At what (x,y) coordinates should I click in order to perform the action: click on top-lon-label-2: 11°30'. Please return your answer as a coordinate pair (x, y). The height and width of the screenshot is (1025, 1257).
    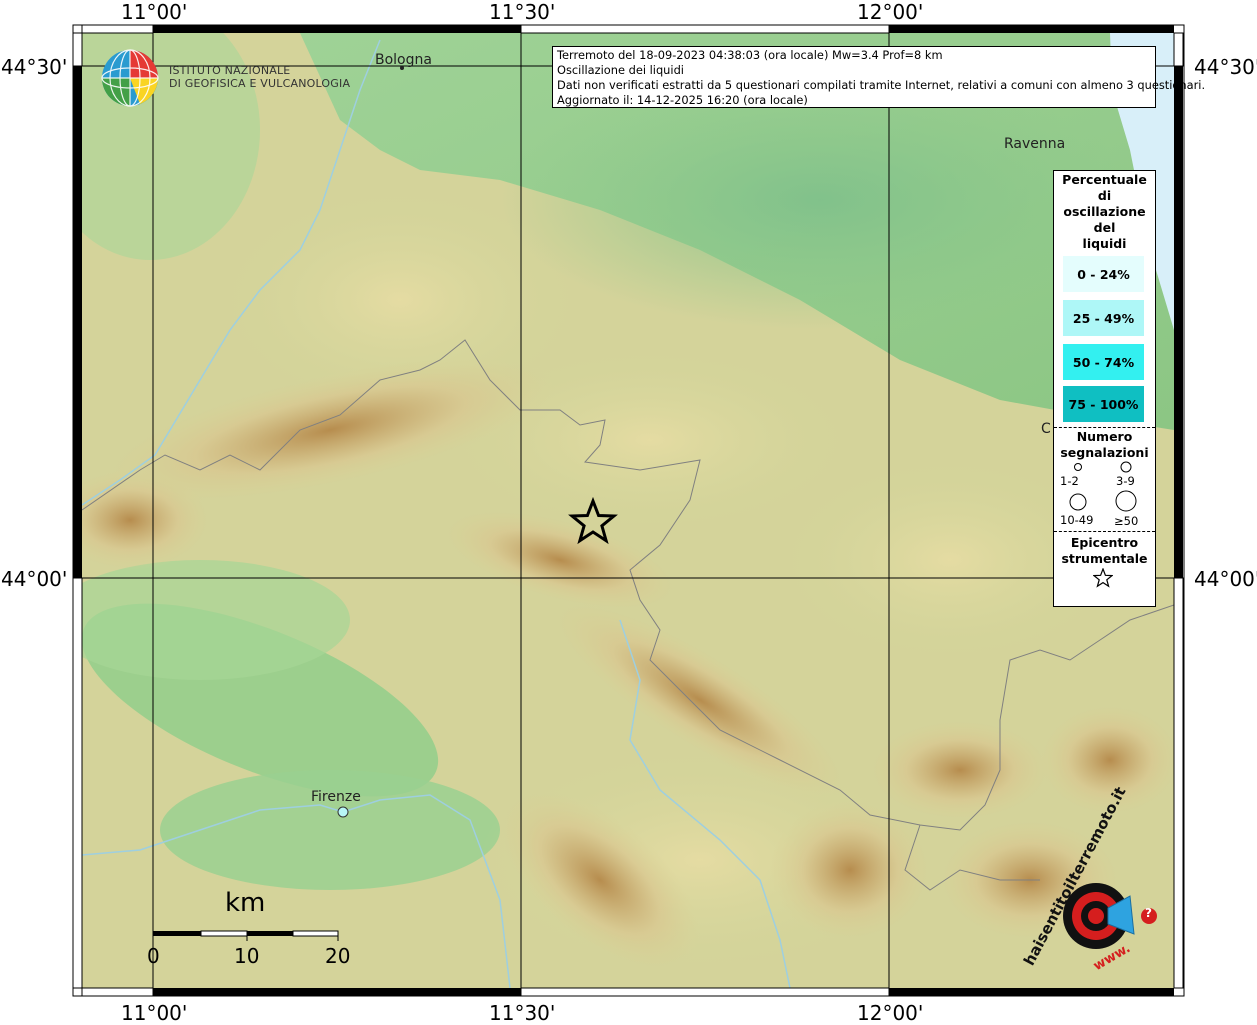
    Looking at the image, I should click on (522, 12).